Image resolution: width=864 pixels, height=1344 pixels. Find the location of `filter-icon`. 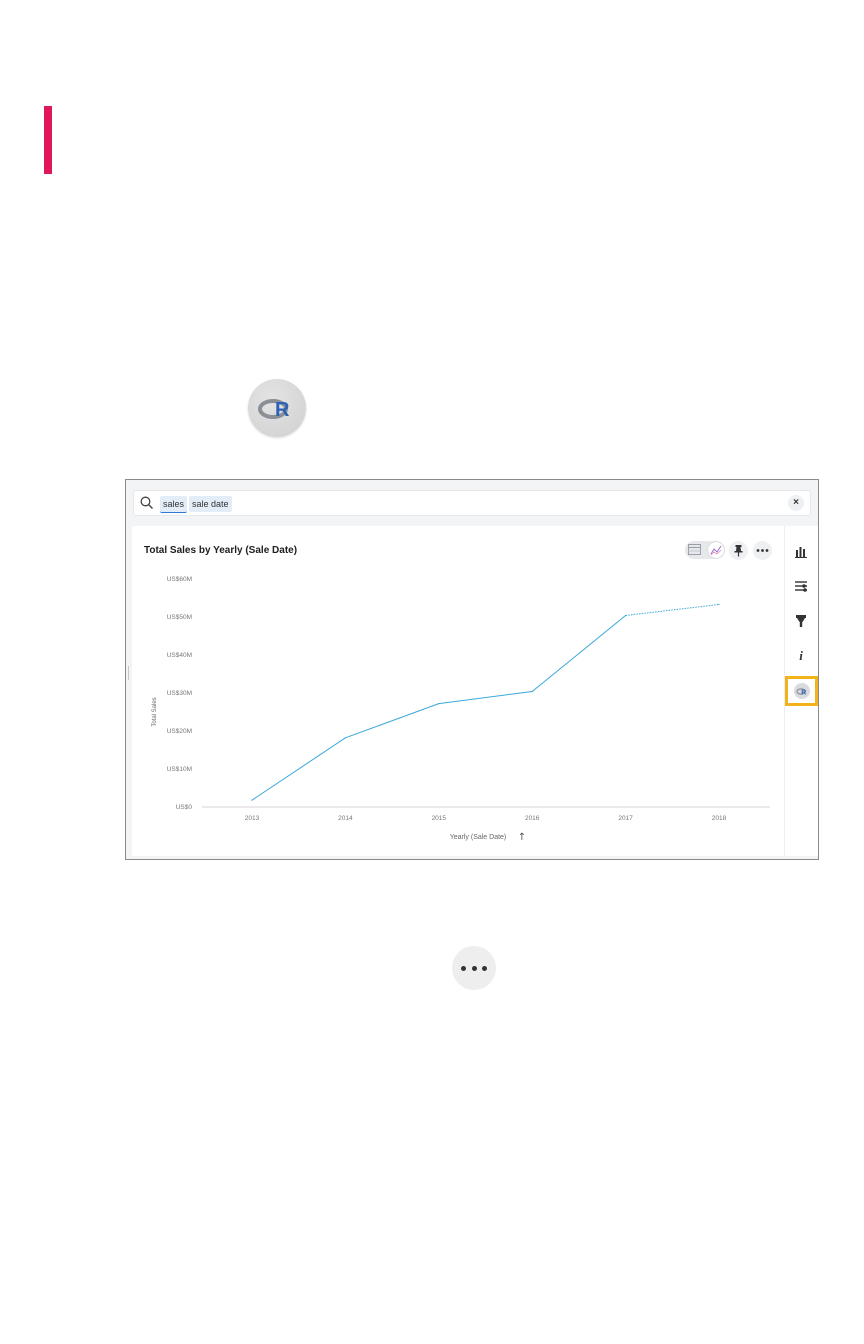

filter-icon is located at coordinates (801, 621).